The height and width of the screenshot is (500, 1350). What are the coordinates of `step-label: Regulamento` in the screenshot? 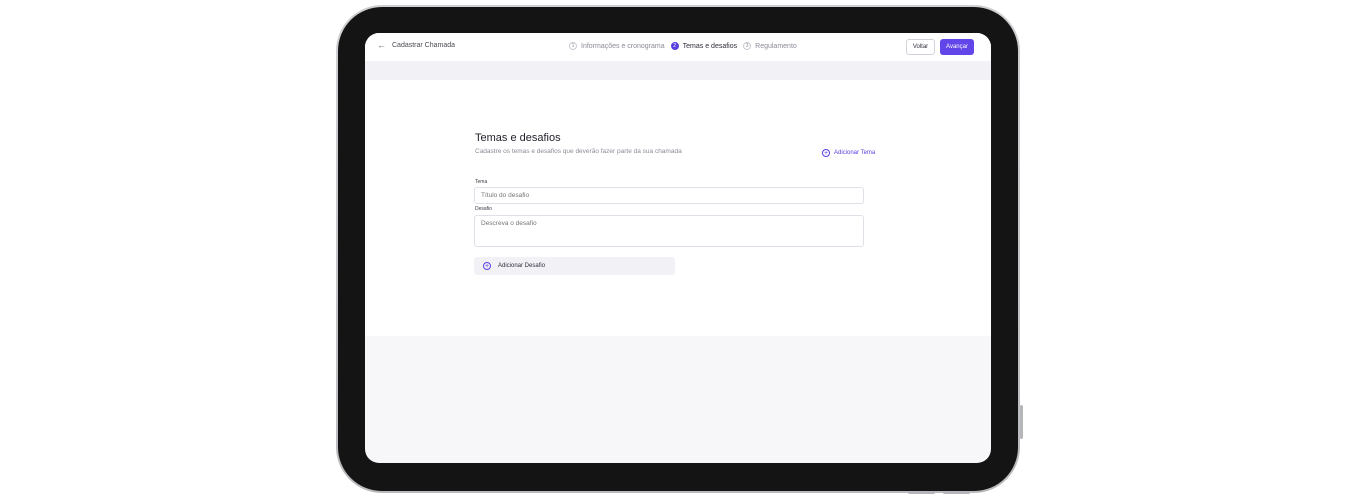 It's located at (776, 46).